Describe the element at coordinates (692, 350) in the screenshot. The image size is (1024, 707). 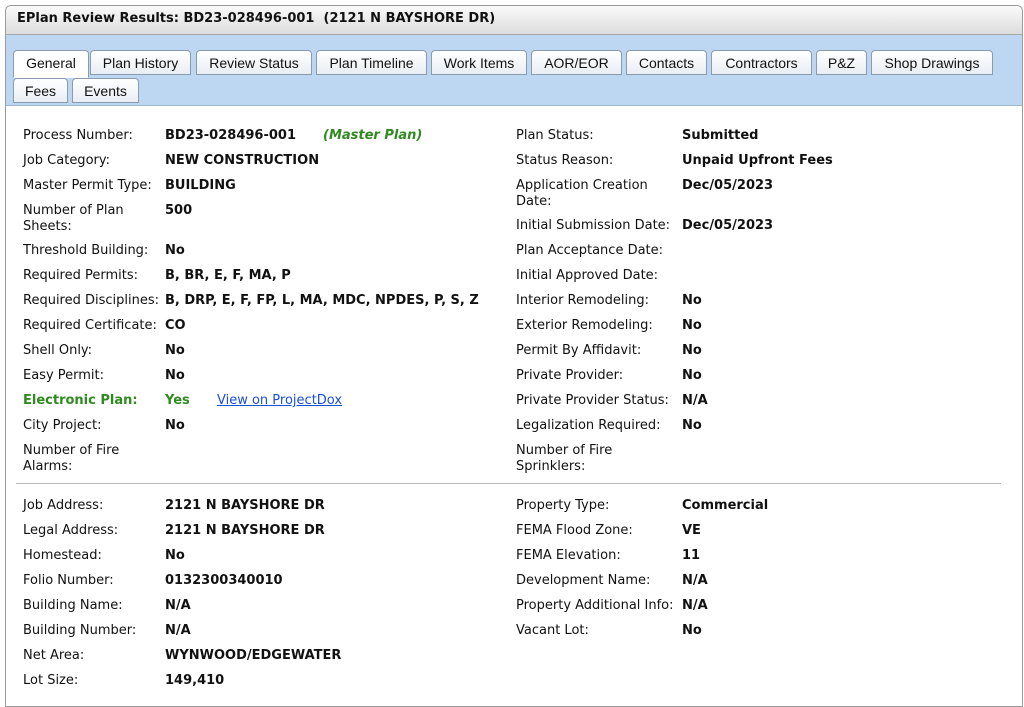
I see `value-permit-by-affidavit: No` at that location.